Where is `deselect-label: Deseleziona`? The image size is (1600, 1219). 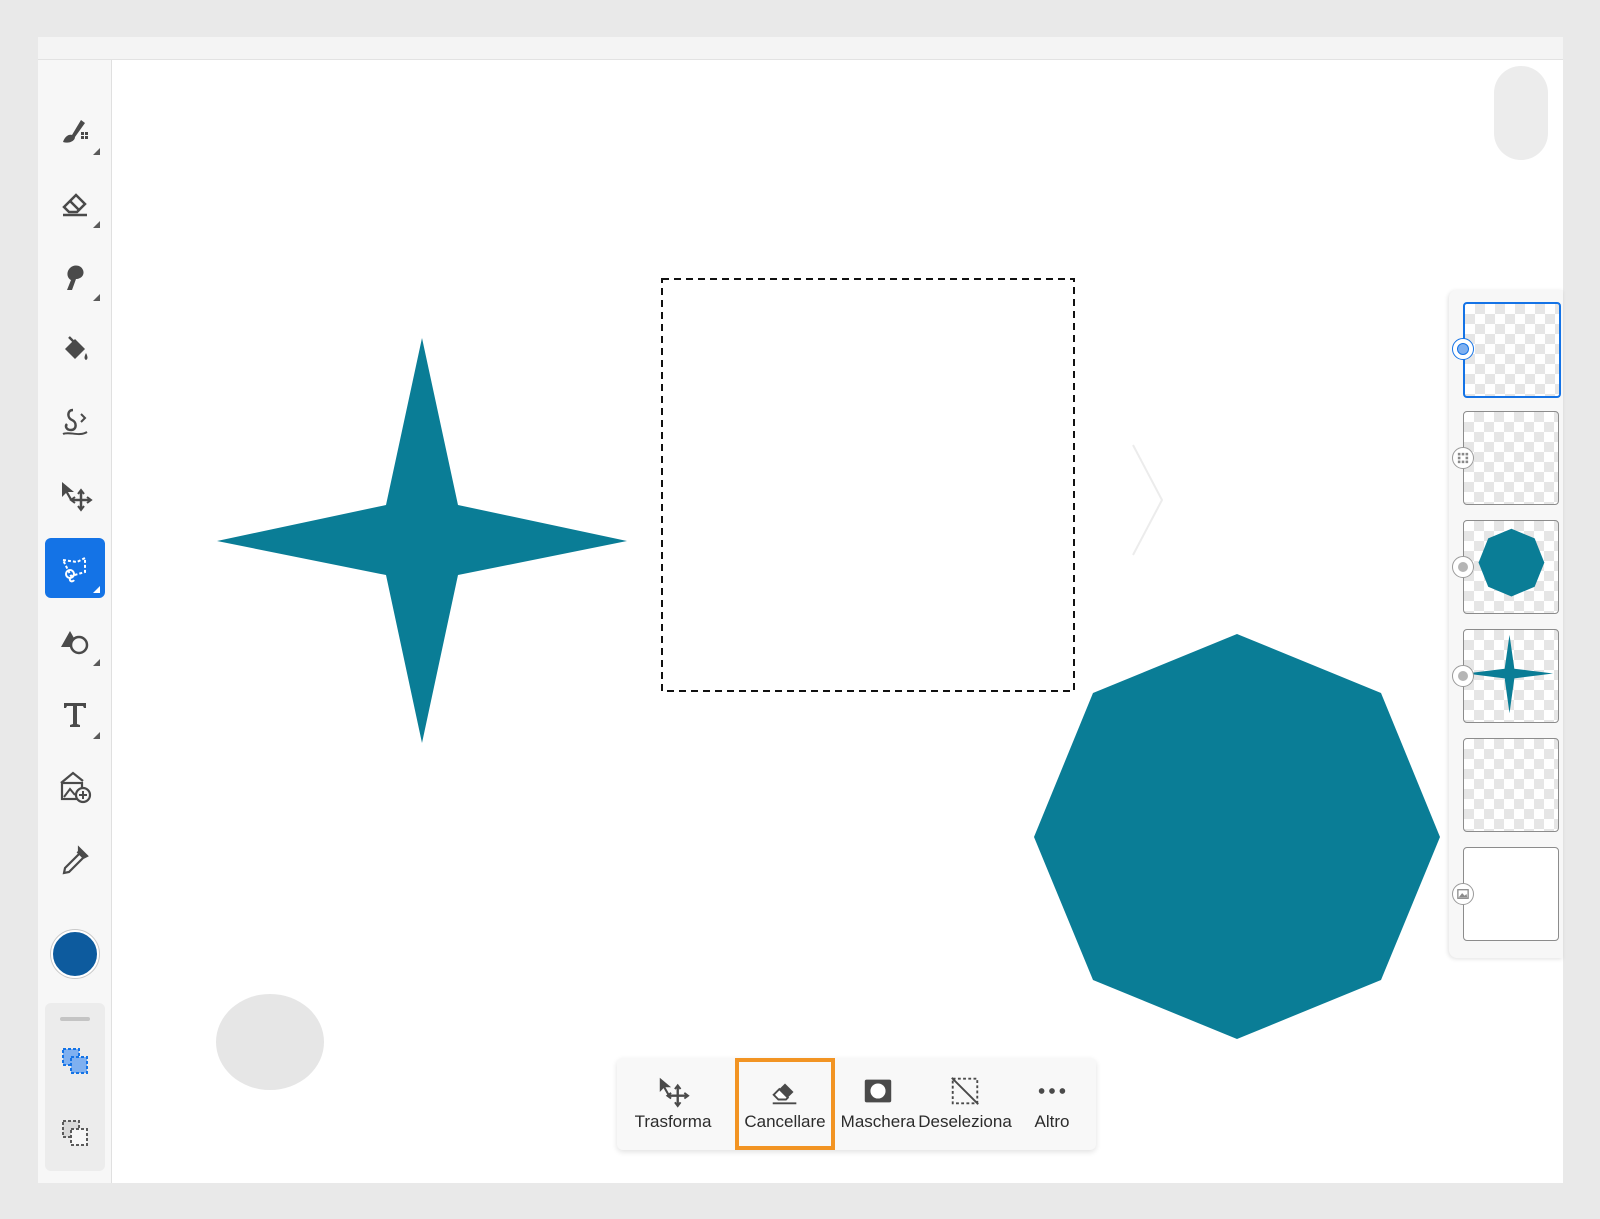 deselect-label: Deseleziona is located at coordinates (965, 1121).